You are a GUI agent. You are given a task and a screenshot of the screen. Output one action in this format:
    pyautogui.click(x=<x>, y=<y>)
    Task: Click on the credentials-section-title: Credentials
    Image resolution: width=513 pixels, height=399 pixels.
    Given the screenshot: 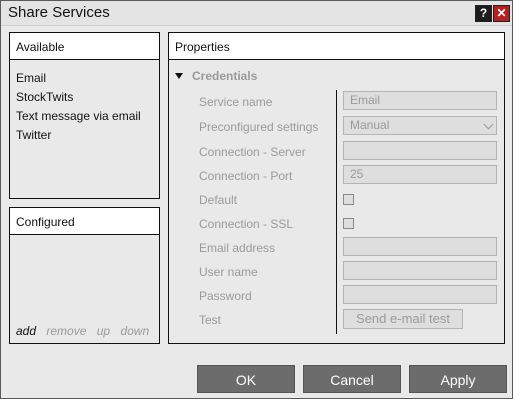 What is the action you would take?
    pyautogui.click(x=225, y=76)
    